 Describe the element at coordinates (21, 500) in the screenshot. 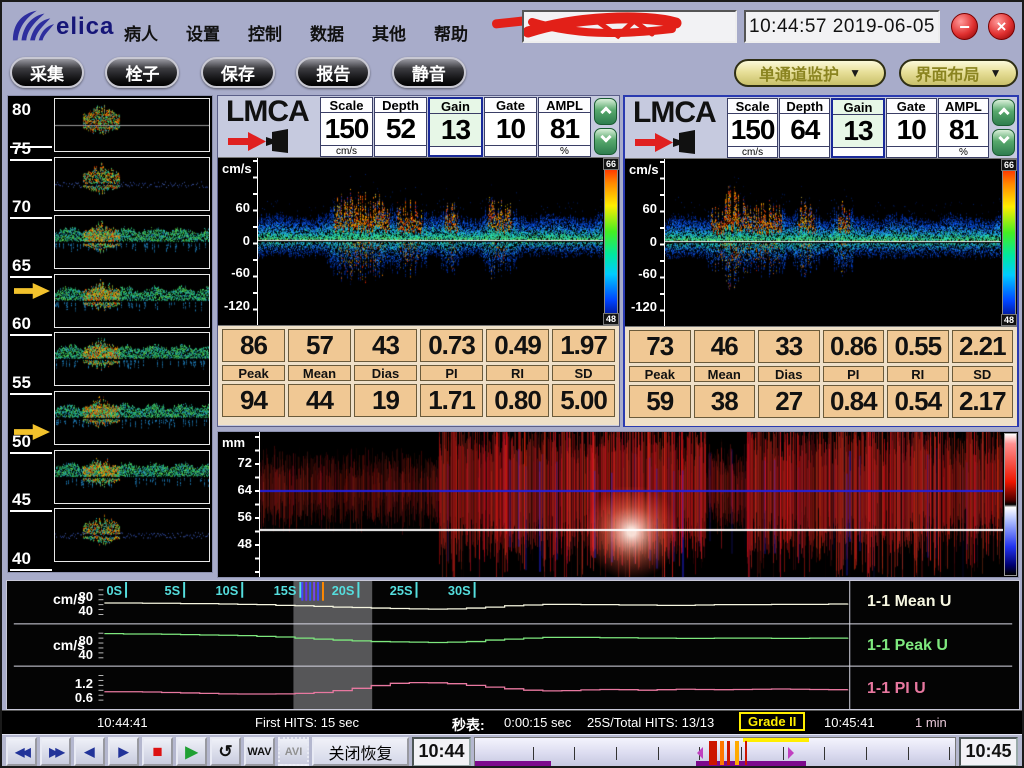

I see `depth-scale-label: 45` at that location.